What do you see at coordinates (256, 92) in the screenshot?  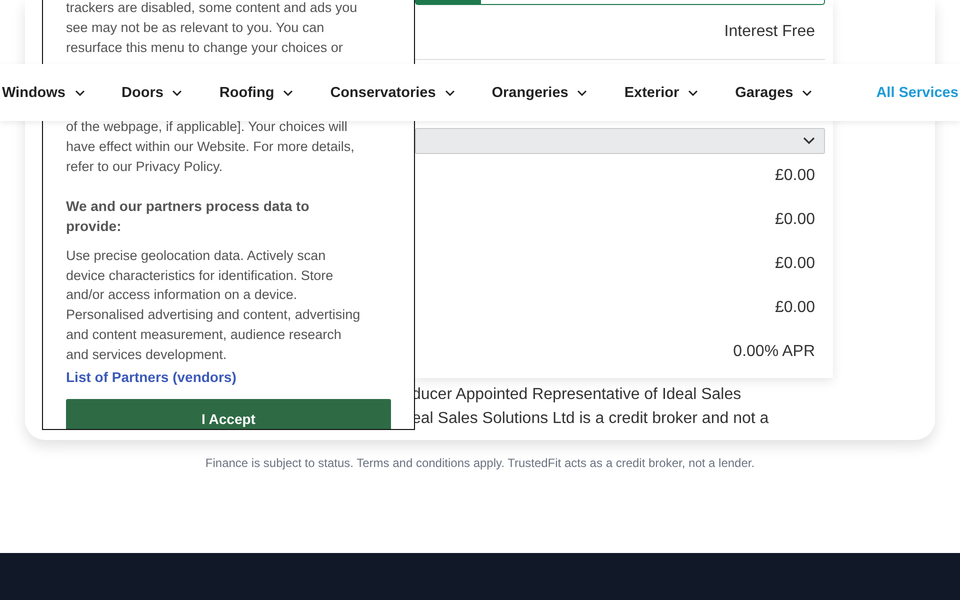 I see `nav-menu-item: Roofing` at bounding box center [256, 92].